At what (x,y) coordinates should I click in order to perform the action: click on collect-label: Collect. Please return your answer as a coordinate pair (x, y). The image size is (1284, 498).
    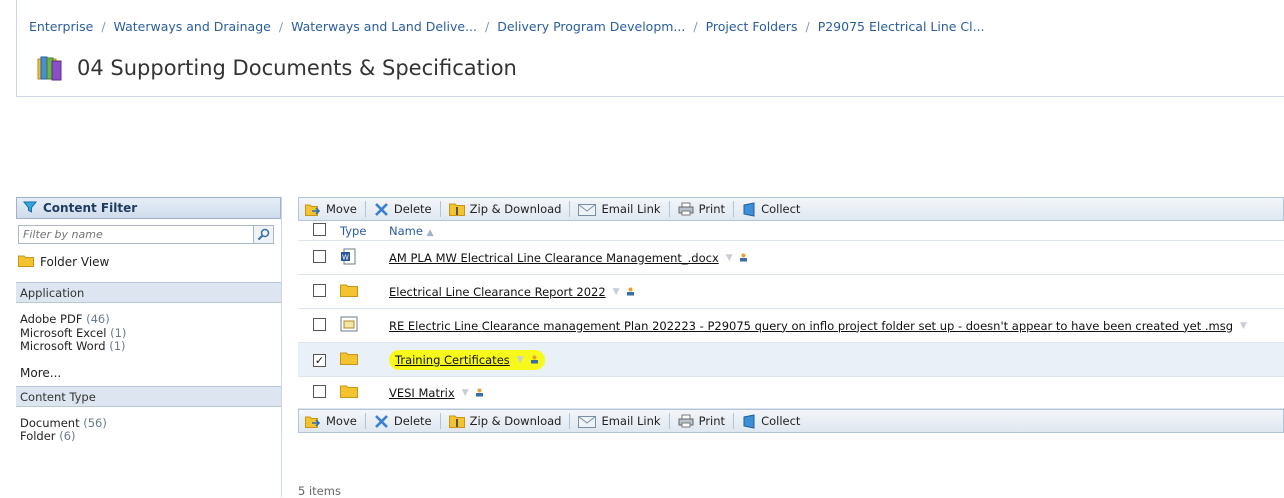
    Looking at the image, I should click on (781, 421).